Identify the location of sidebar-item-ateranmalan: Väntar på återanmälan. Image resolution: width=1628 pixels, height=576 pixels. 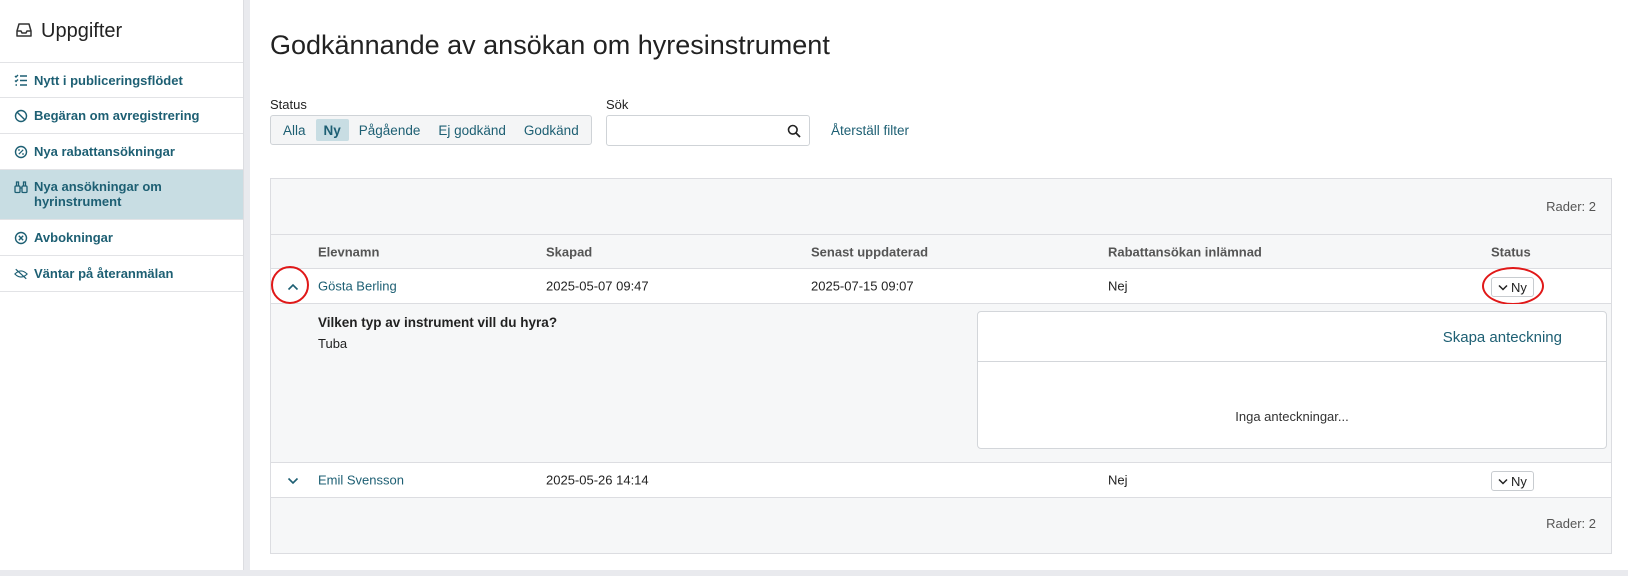
(121, 274).